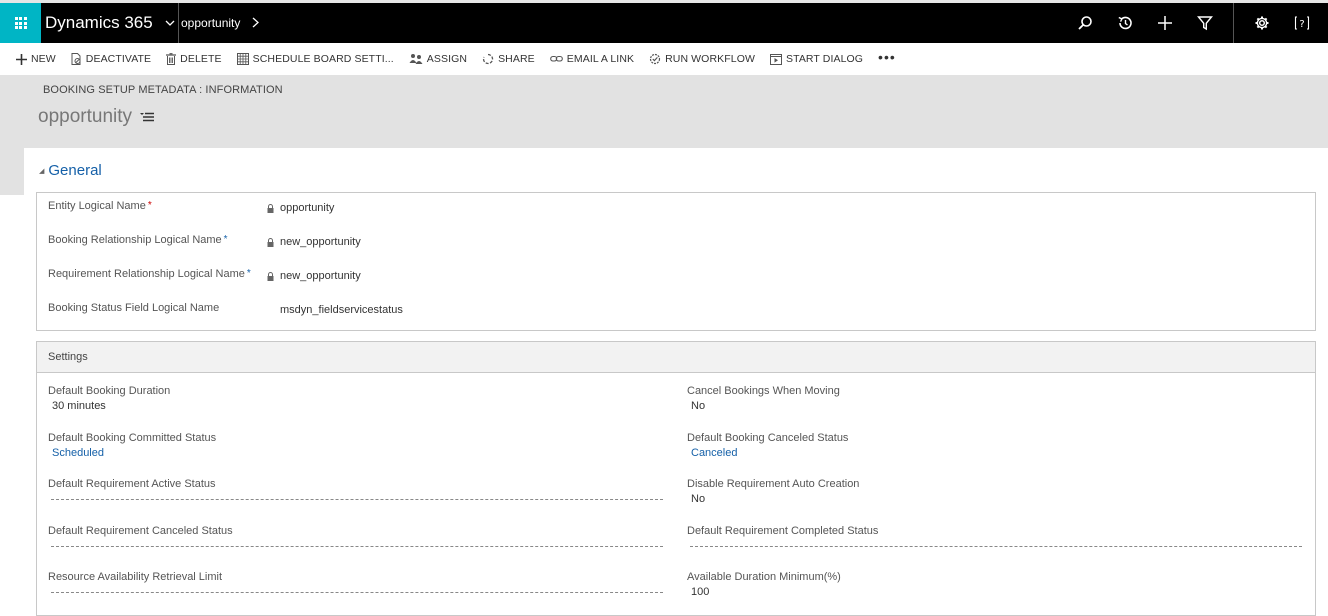 The height and width of the screenshot is (616, 1328). Describe the element at coordinates (78, 453) in the screenshot. I see `default-booking-committed-status-link: Scheduled` at that location.